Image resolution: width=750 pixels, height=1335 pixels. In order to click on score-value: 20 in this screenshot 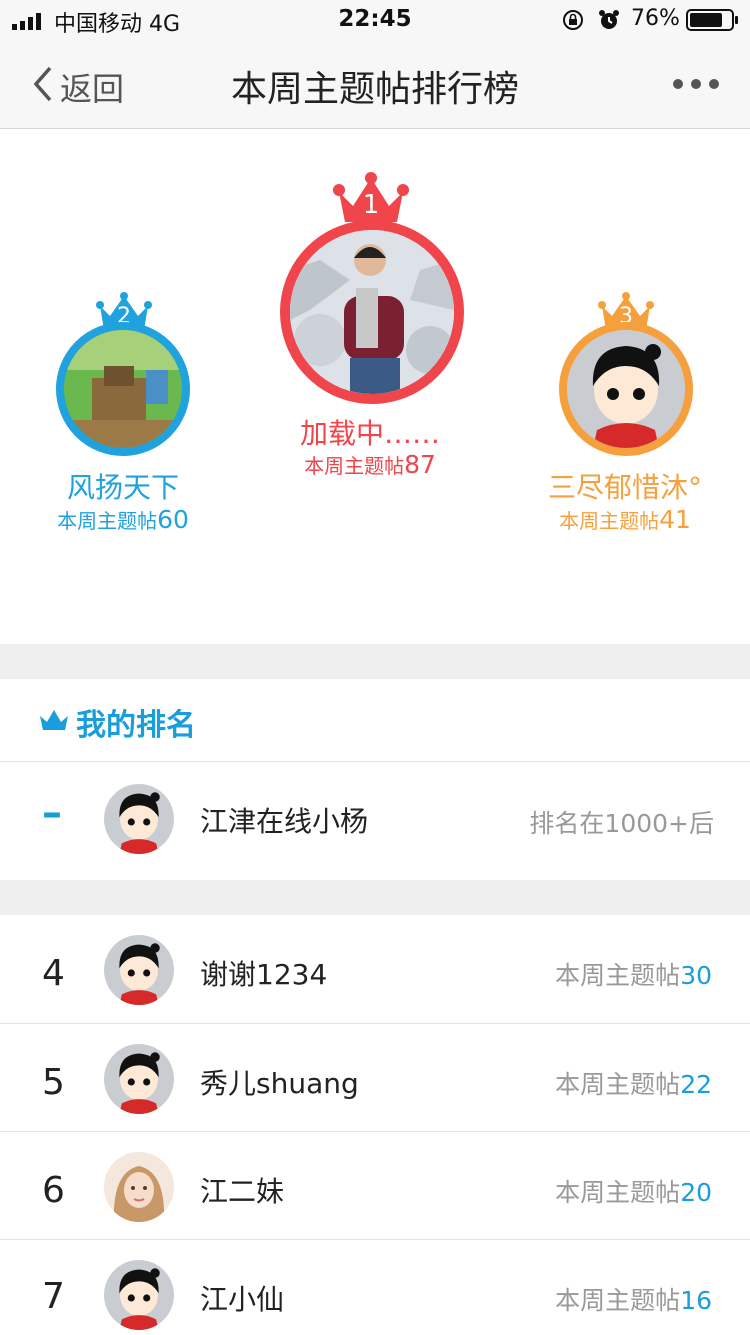, I will do `click(696, 1192)`.